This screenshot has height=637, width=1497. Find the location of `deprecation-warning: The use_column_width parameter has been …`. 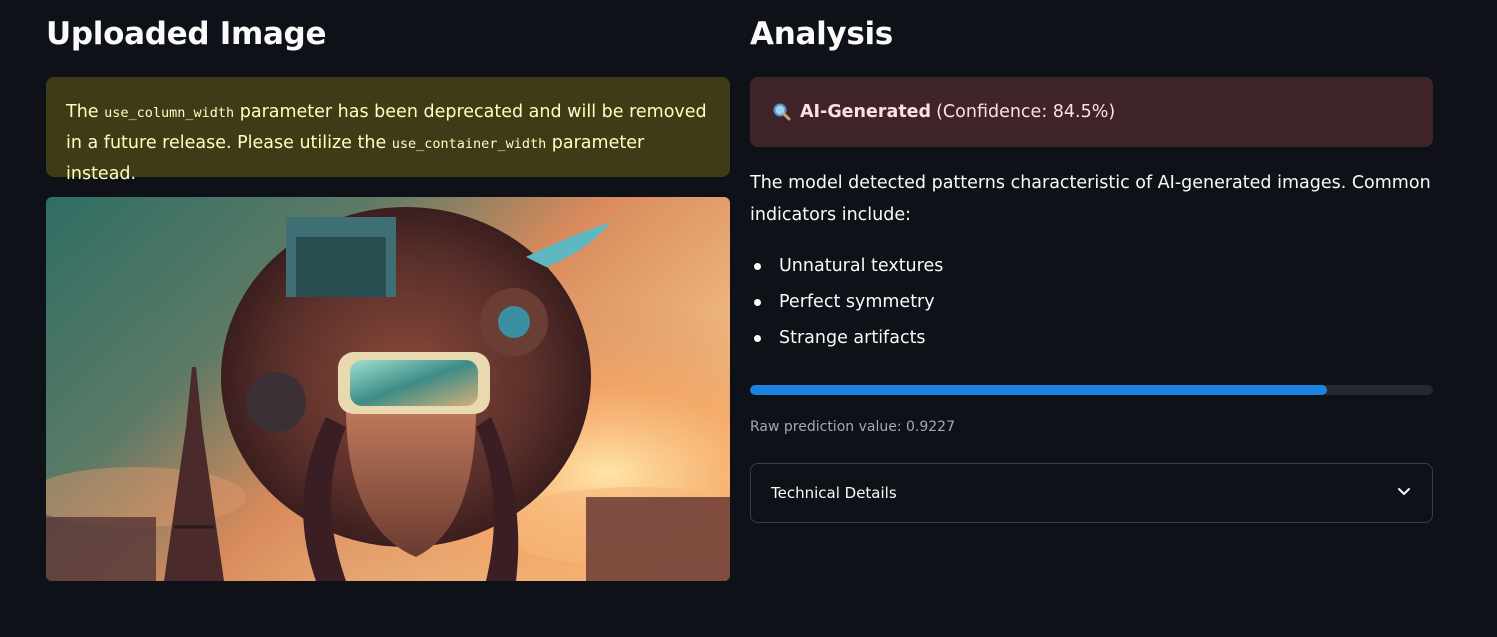

deprecation-warning: The use_column_width parameter has been … is located at coordinates (388, 130).